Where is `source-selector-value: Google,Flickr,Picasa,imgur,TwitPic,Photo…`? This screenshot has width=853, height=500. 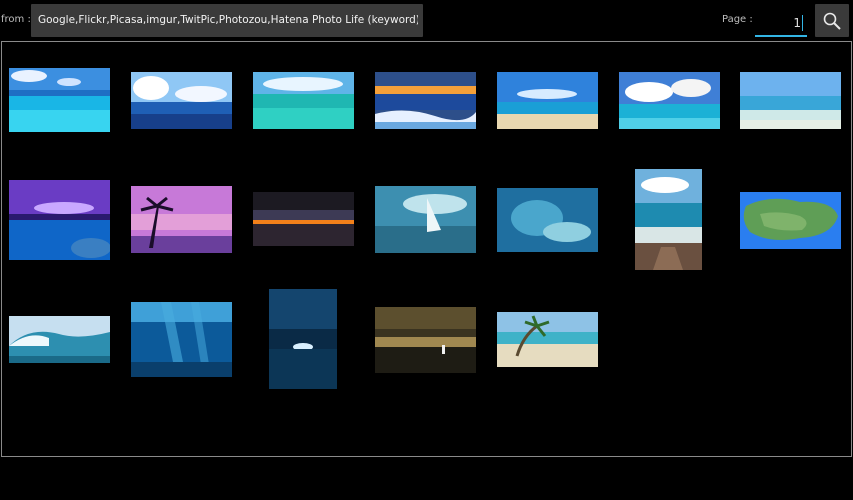 source-selector-value: Google,Flickr,Picasa,imgur,TwitPic,Photo… is located at coordinates (228, 20).